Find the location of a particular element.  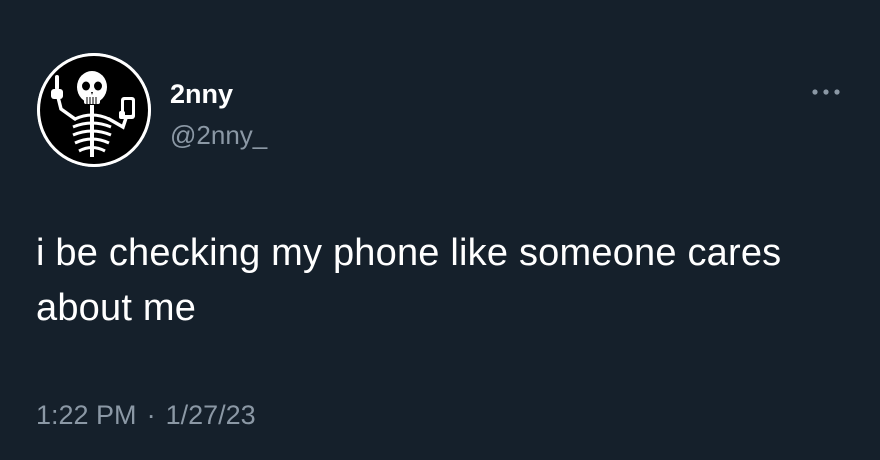

tweet-timestamp: 1:22 PM · 1/27/23 is located at coordinates (146, 415).